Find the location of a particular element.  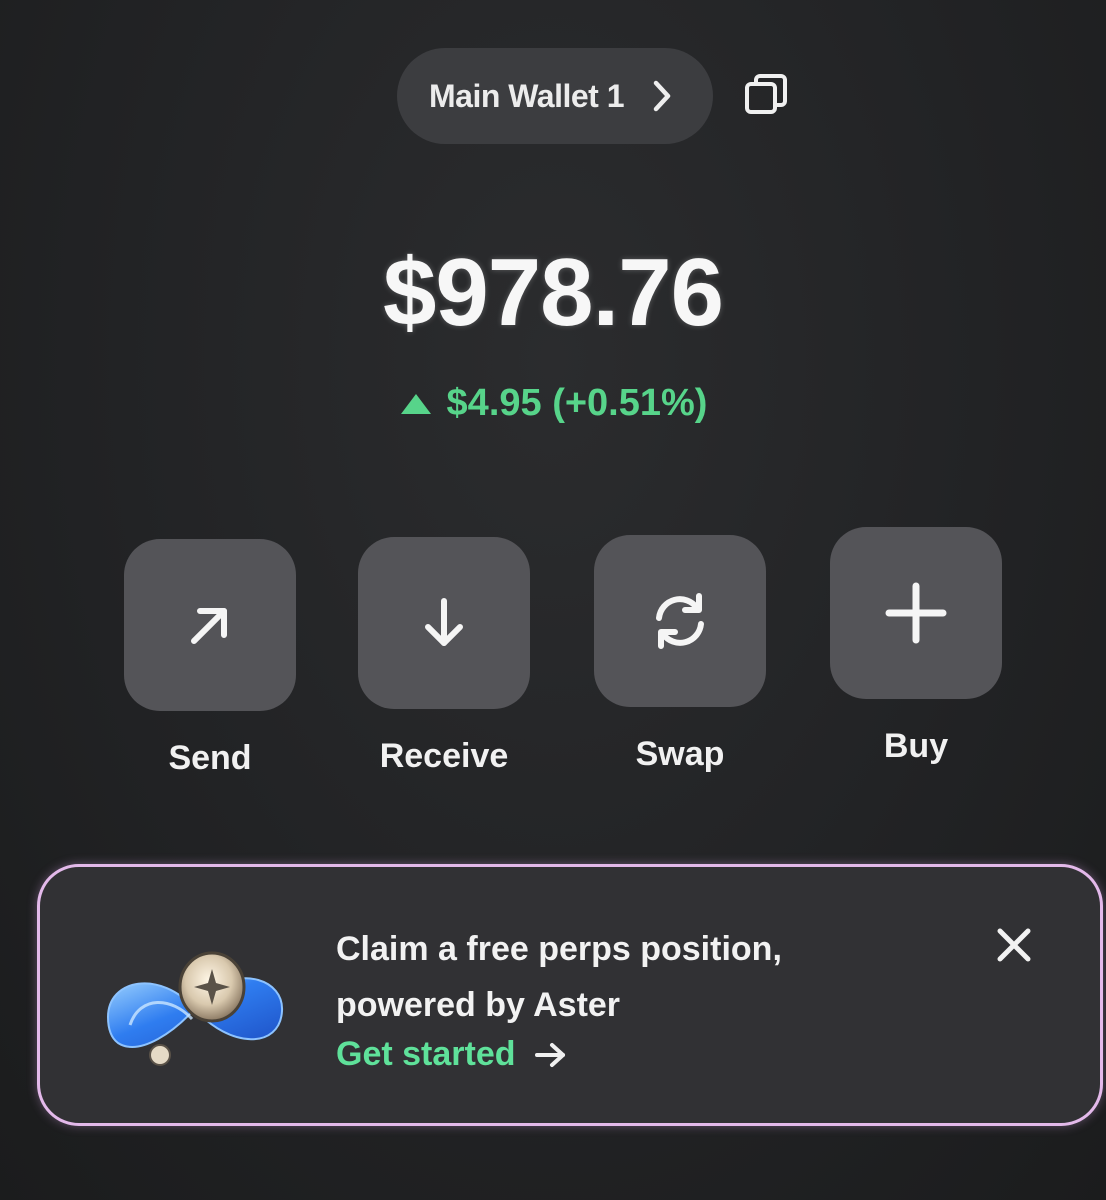

promo-title-line2: powered by Aster is located at coordinates (478, 1005).